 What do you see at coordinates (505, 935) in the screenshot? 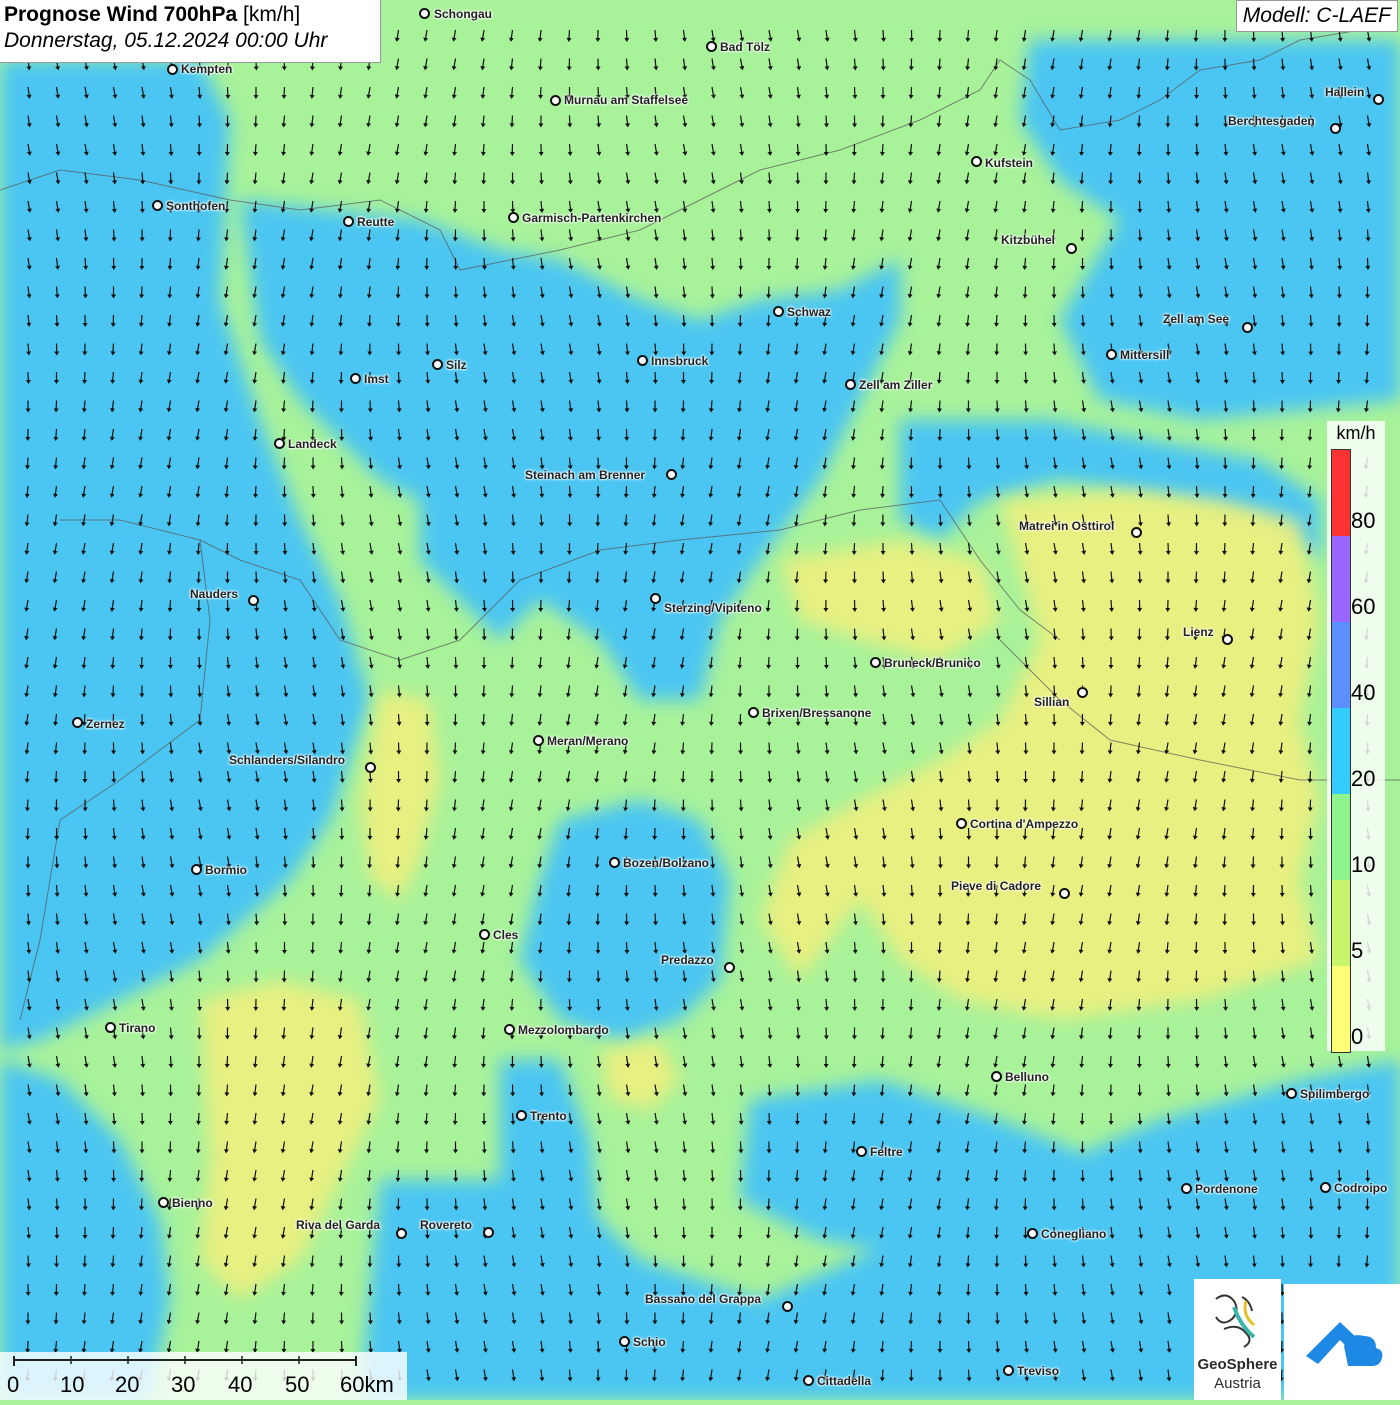
I see `city-label: Cles` at bounding box center [505, 935].